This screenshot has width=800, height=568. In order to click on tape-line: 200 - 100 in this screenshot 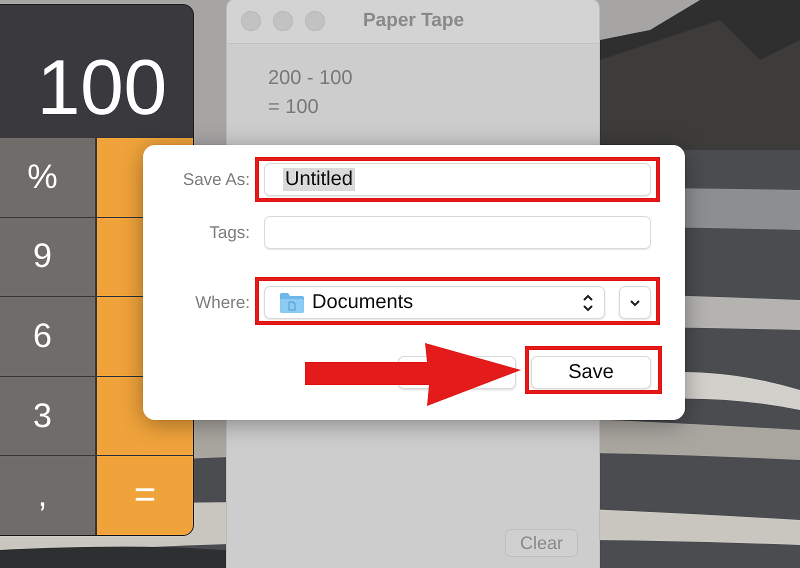, I will do `click(311, 78)`.